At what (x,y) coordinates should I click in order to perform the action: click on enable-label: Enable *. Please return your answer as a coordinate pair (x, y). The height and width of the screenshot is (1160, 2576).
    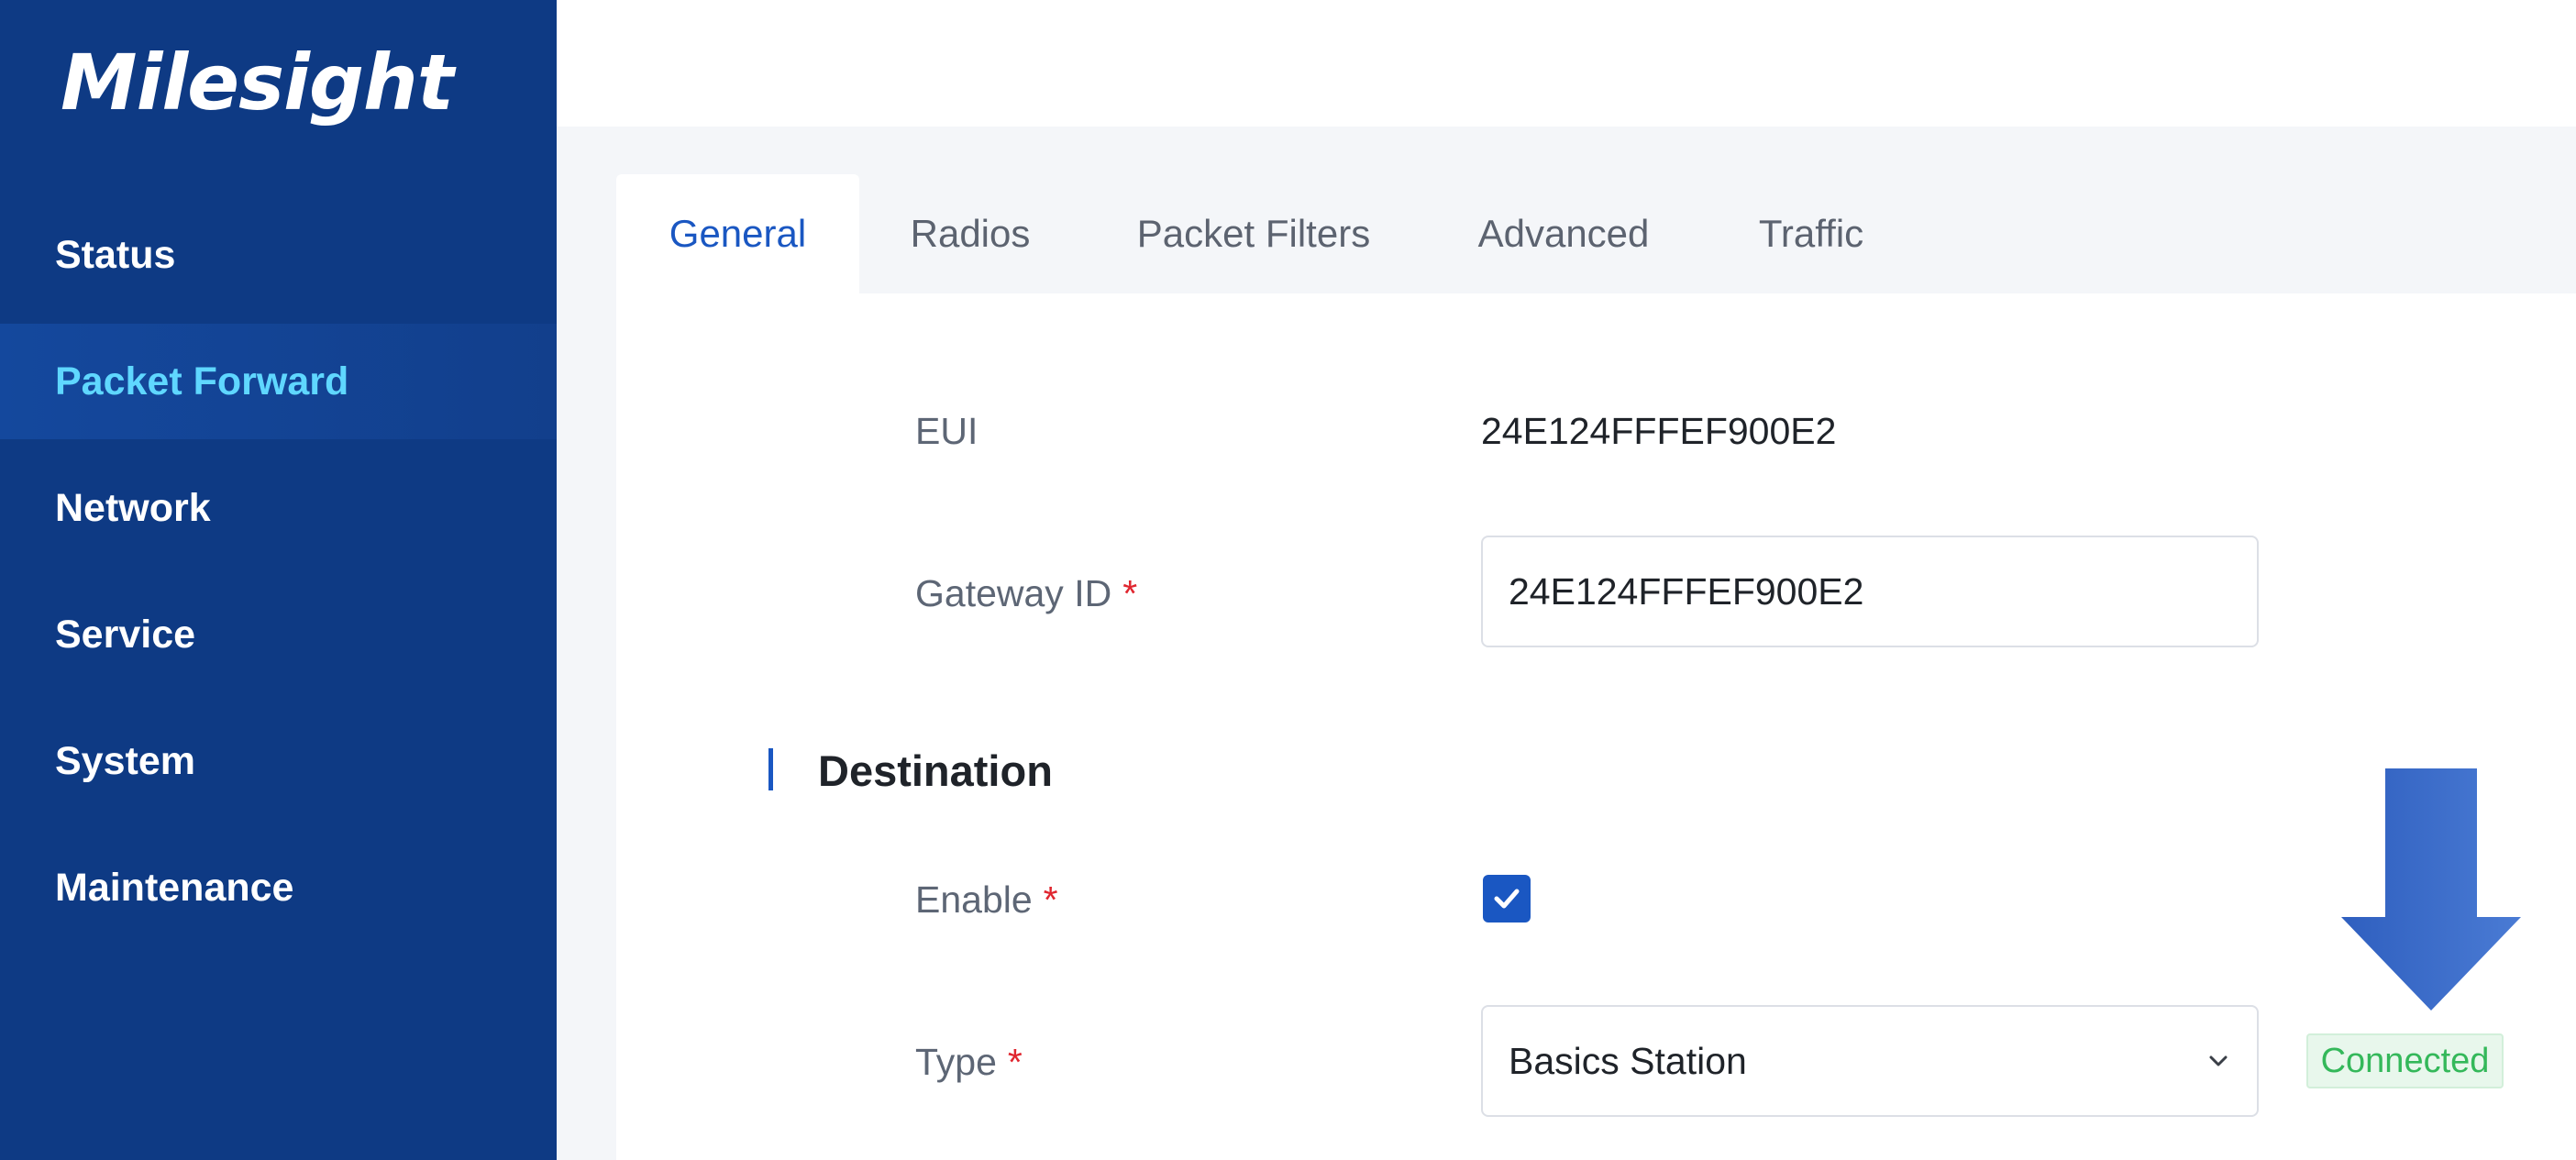
    Looking at the image, I should click on (986, 899).